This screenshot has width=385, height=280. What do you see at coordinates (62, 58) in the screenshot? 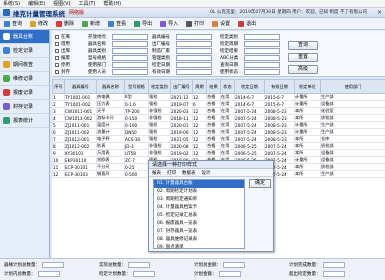
I see `status-checkbox: 报废` at bounding box center [62, 58].